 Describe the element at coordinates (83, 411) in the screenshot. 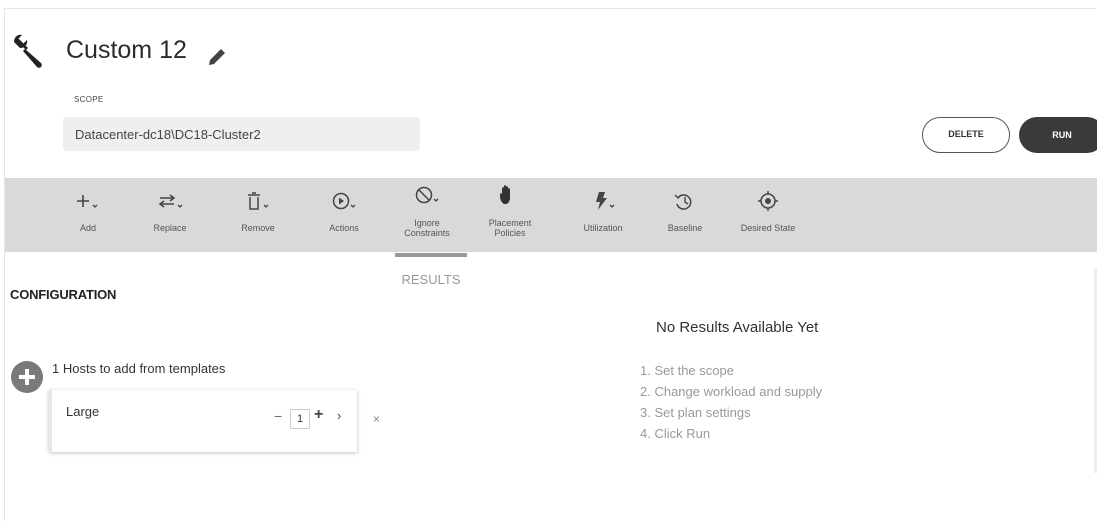

I see `template-name: Large` at that location.